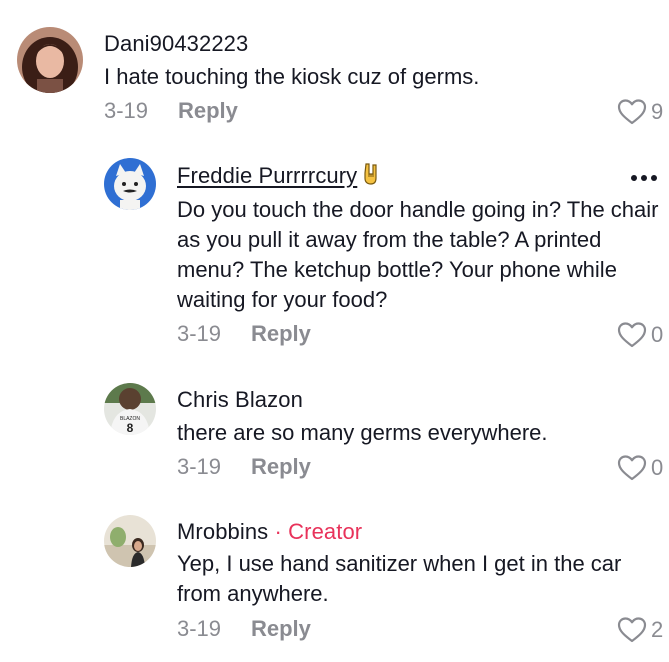 This screenshot has height=662, width=669. Describe the element at coordinates (267, 175) in the screenshot. I see `username-text: Freddie Purrrrcury` at that location.